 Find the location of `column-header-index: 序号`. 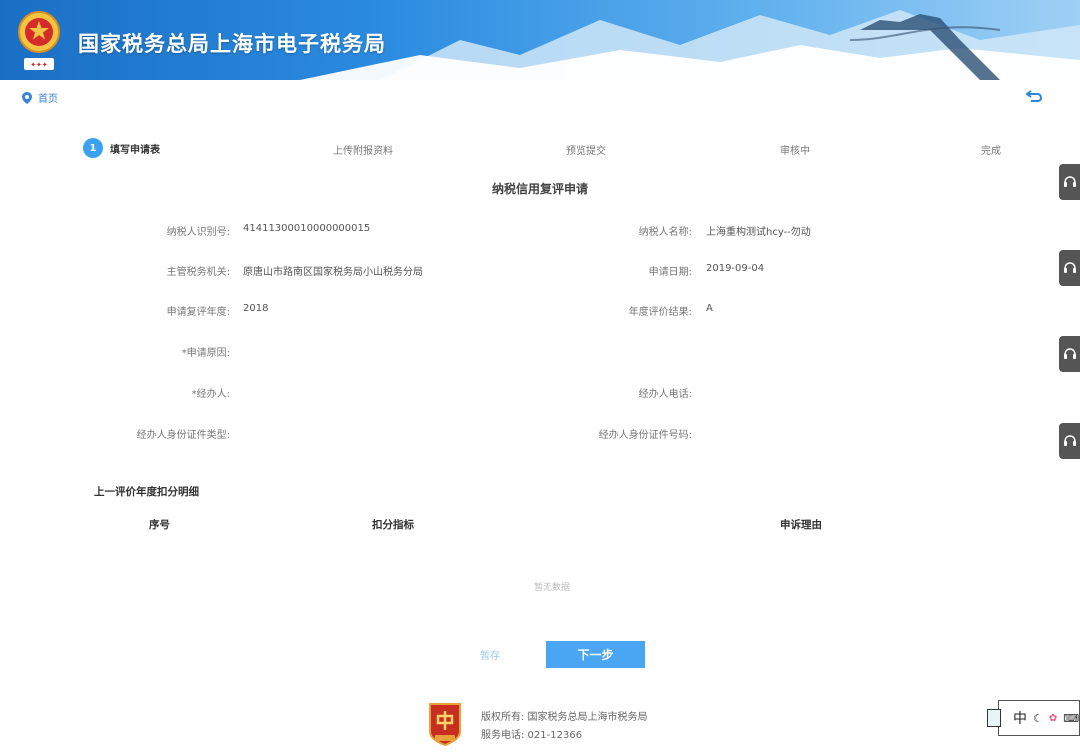

column-header-index: 序号 is located at coordinates (159, 525).